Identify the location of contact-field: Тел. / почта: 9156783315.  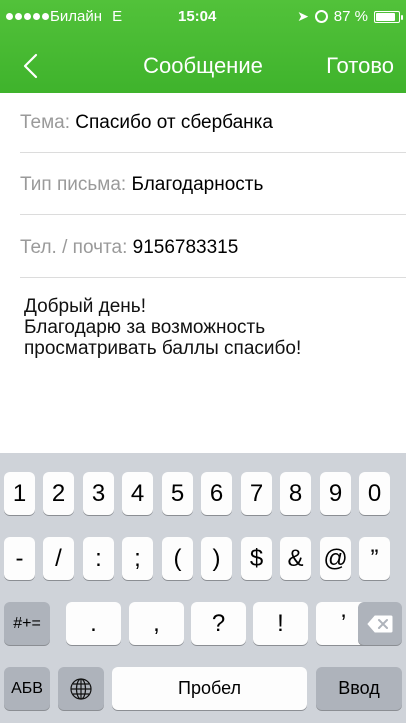
(213, 248).